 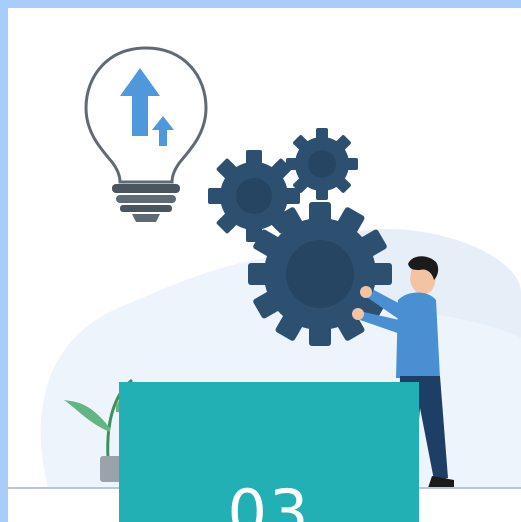 I want to click on gear-icon-small-right, so click(x=322, y=164).